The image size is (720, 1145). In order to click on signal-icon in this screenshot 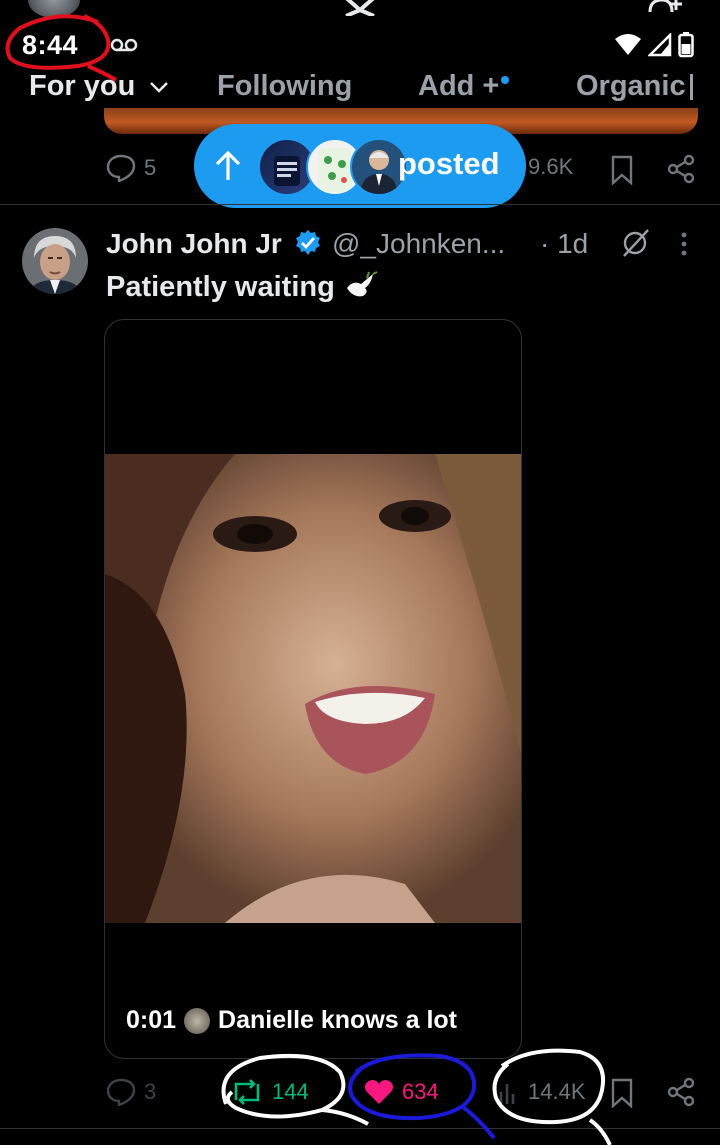, I will do `click(660, 45)`.